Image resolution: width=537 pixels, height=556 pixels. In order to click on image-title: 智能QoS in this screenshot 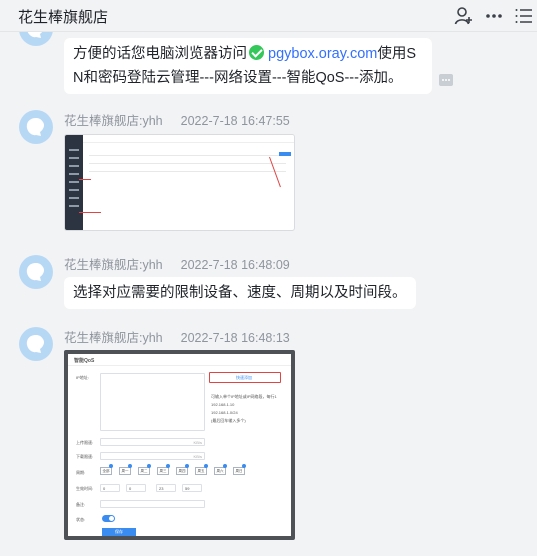, I will do `click(84, 361)`.